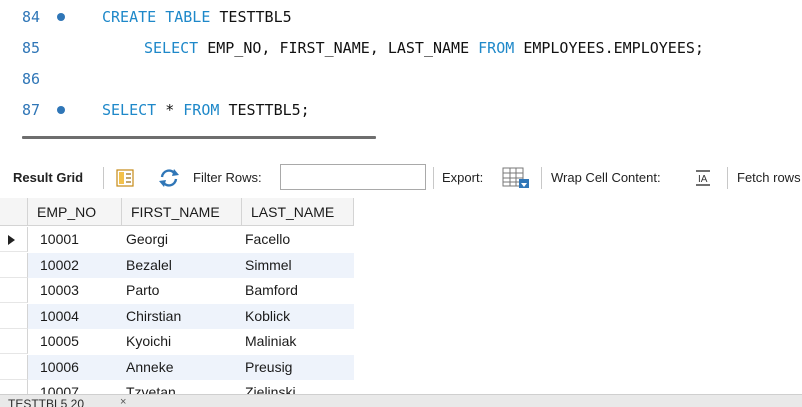  I want to click on sql-identifier: EMPLOYEES.EMPLOYEES;, so click(613, 48).